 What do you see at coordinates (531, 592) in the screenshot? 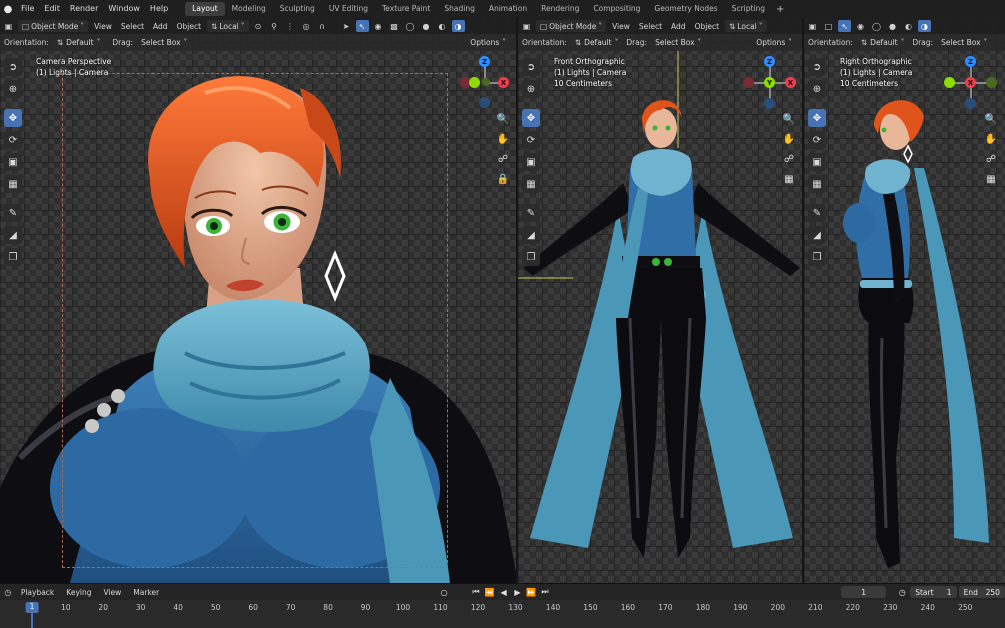
I see `jump-next-keyframe-icon: ⏩` at bounding box center [531, 592].